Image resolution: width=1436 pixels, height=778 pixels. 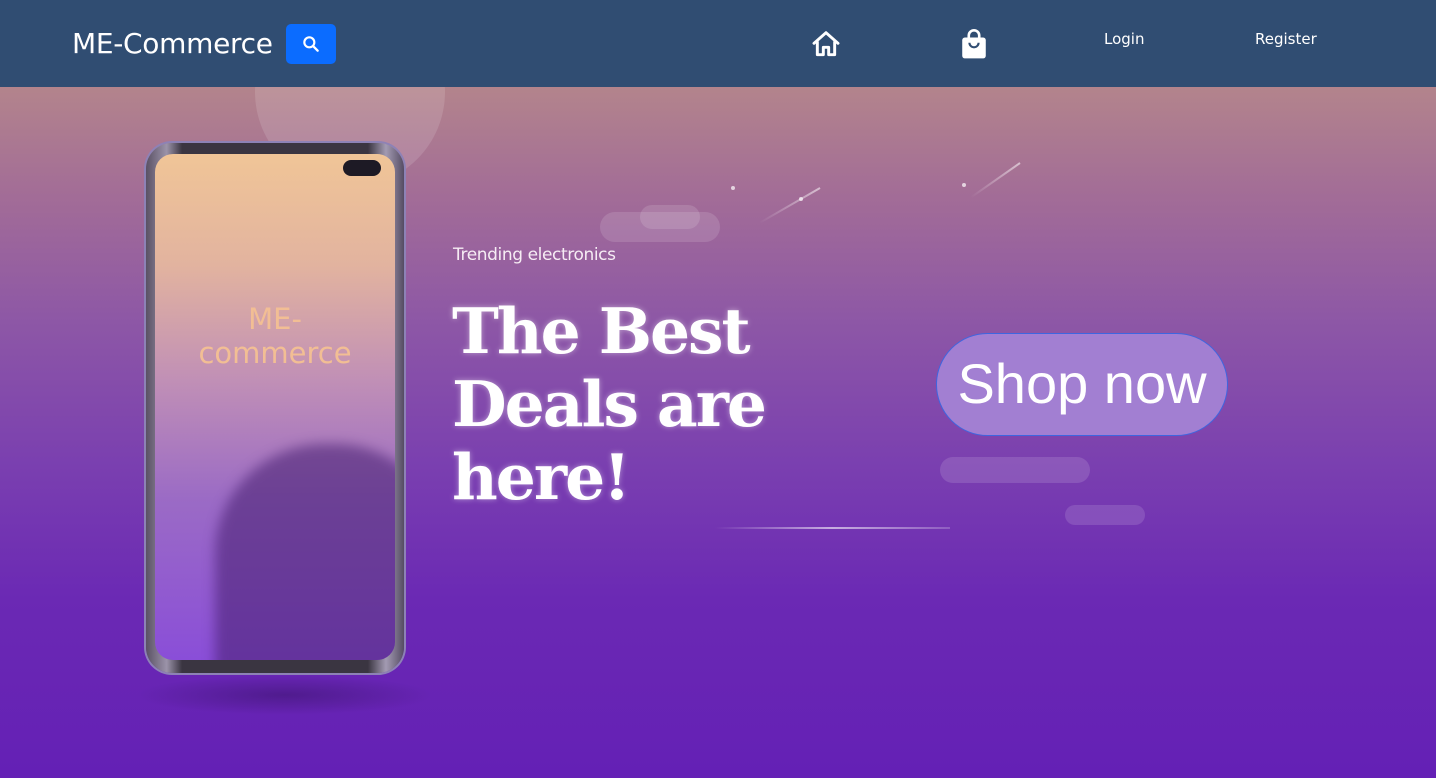 I want to click on search-icon, so click(x=311, y=44).